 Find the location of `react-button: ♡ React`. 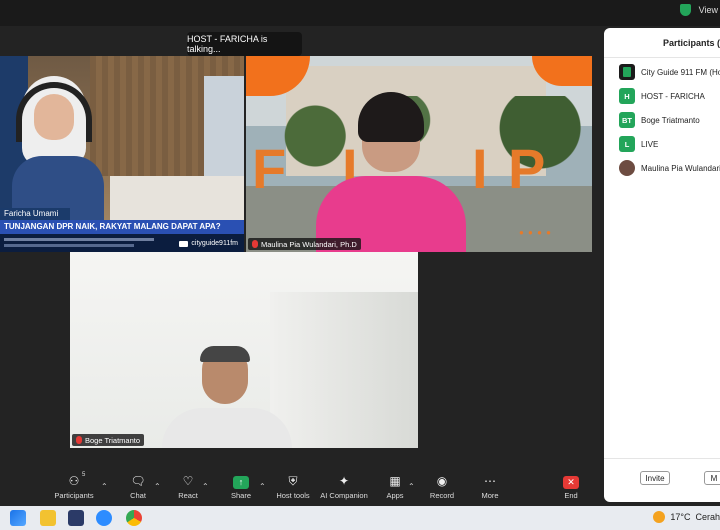

react-button: ♡ React is located at coordinates (188, 487).